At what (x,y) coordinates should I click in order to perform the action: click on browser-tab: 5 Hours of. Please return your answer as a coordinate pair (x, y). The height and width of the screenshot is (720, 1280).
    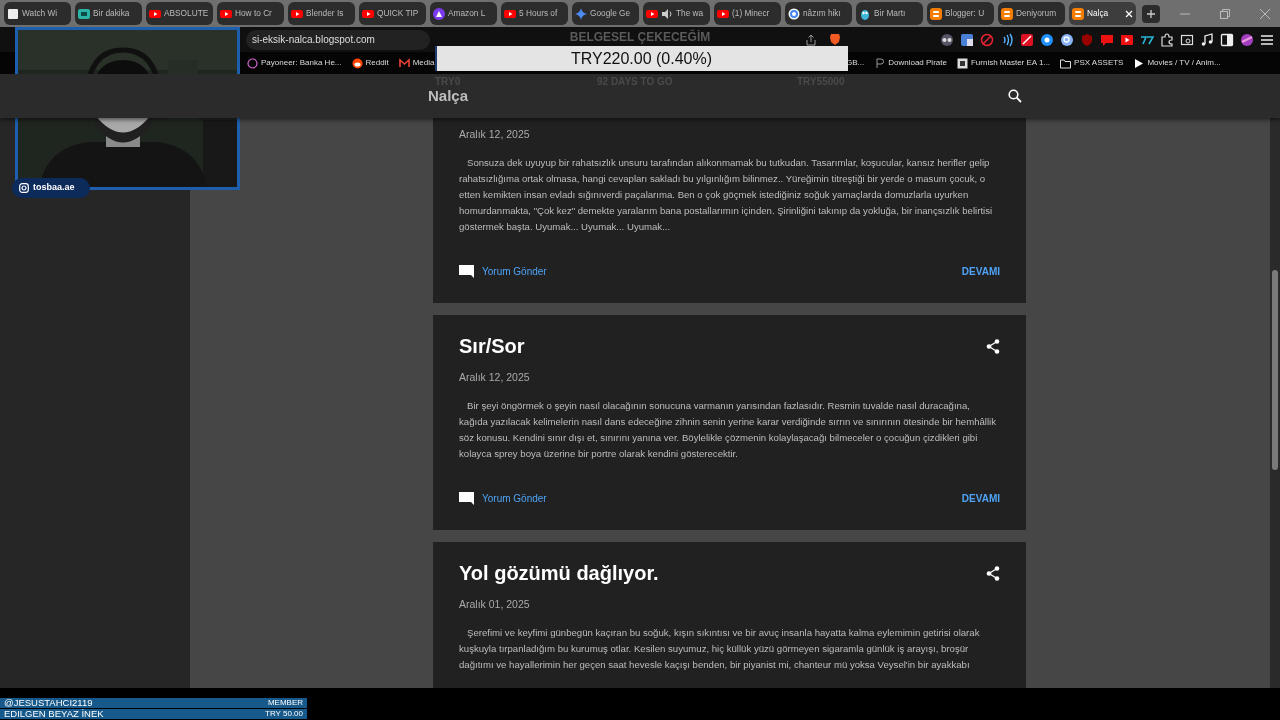
    Looking at the image, I should click on (534, 13).